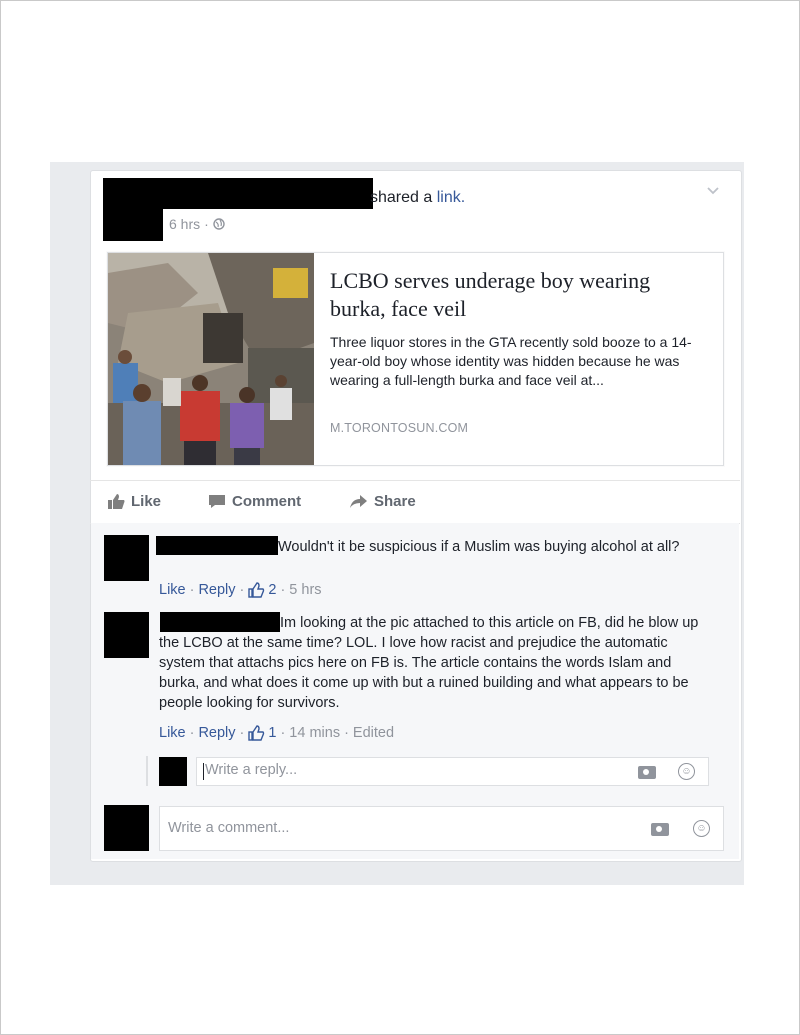 The image size is (800, 1035). What do you see at coordinates (441, 828) in the screenshot?
I see `comment-input: Write a comment... ☺` at bounding box center [441, 828].